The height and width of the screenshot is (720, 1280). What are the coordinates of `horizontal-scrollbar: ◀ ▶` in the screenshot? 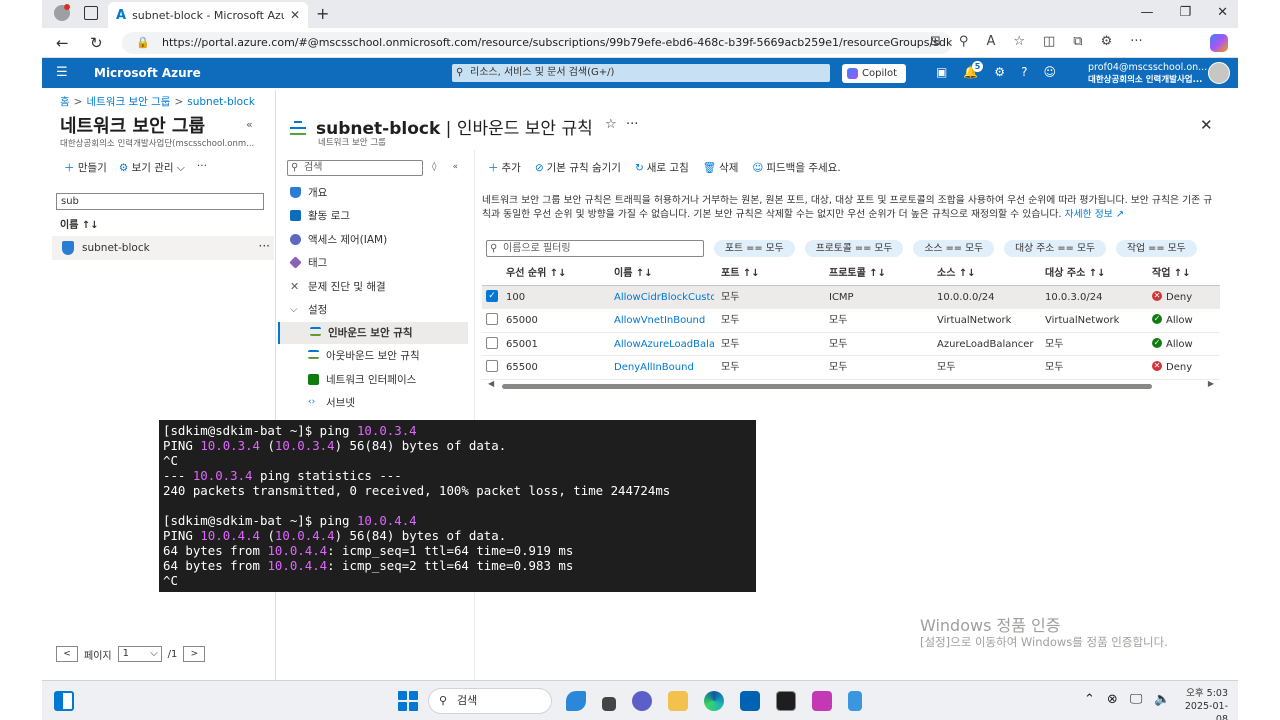 It's located at (851, 384).